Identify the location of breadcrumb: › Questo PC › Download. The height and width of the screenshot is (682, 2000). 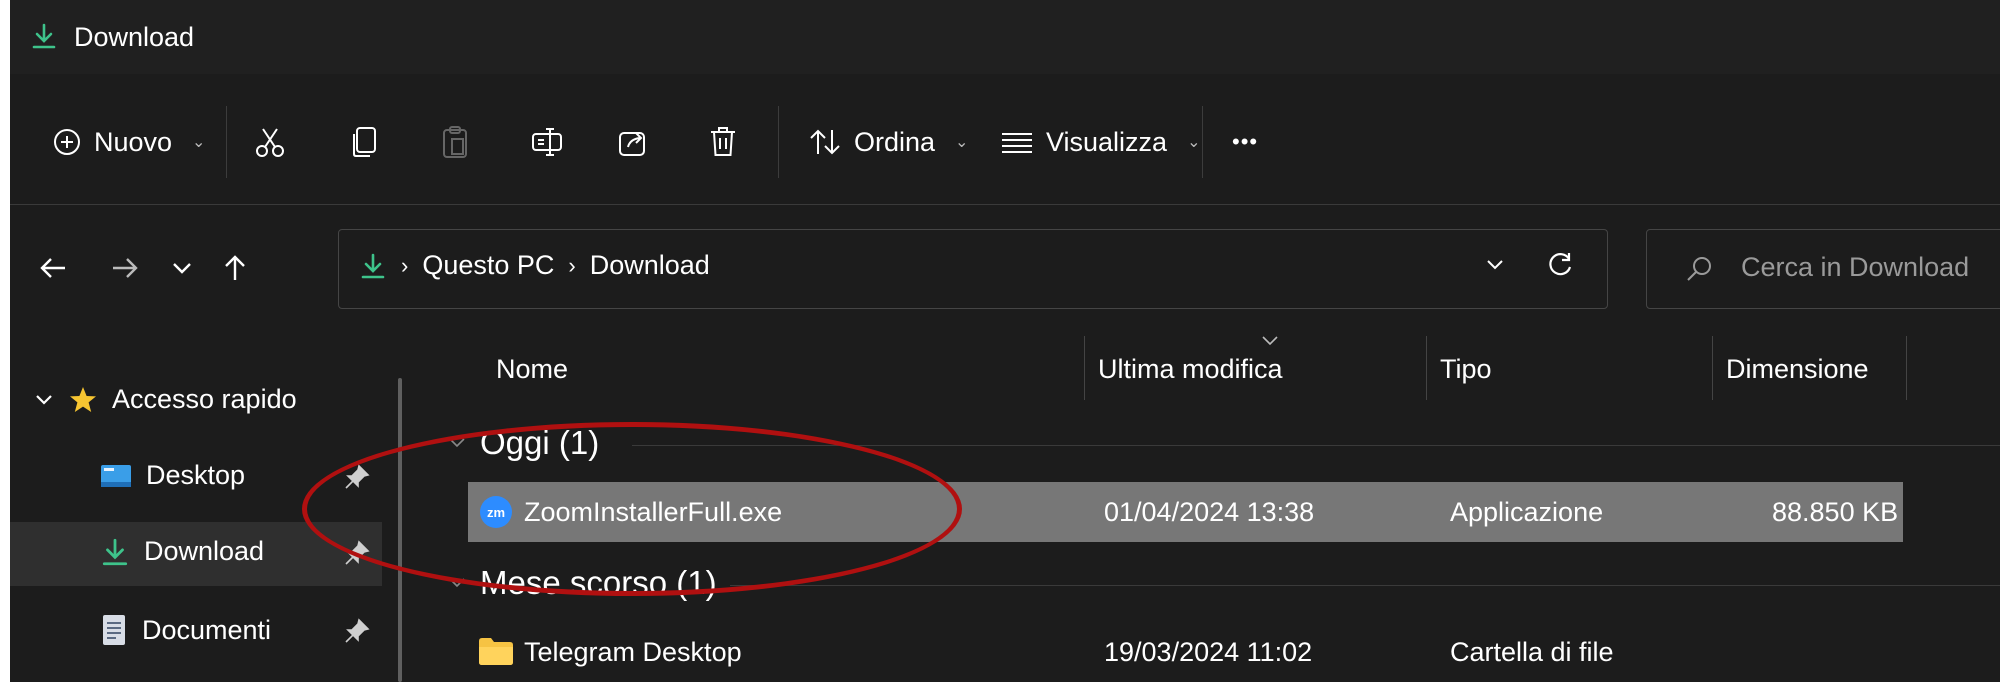
(534, 265).